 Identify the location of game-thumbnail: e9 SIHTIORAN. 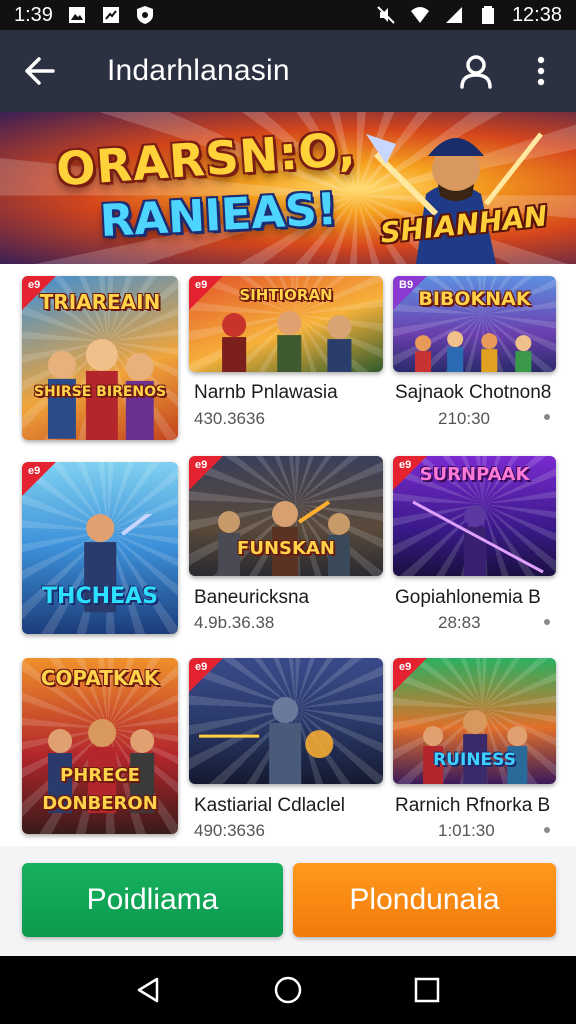
(286, 324).